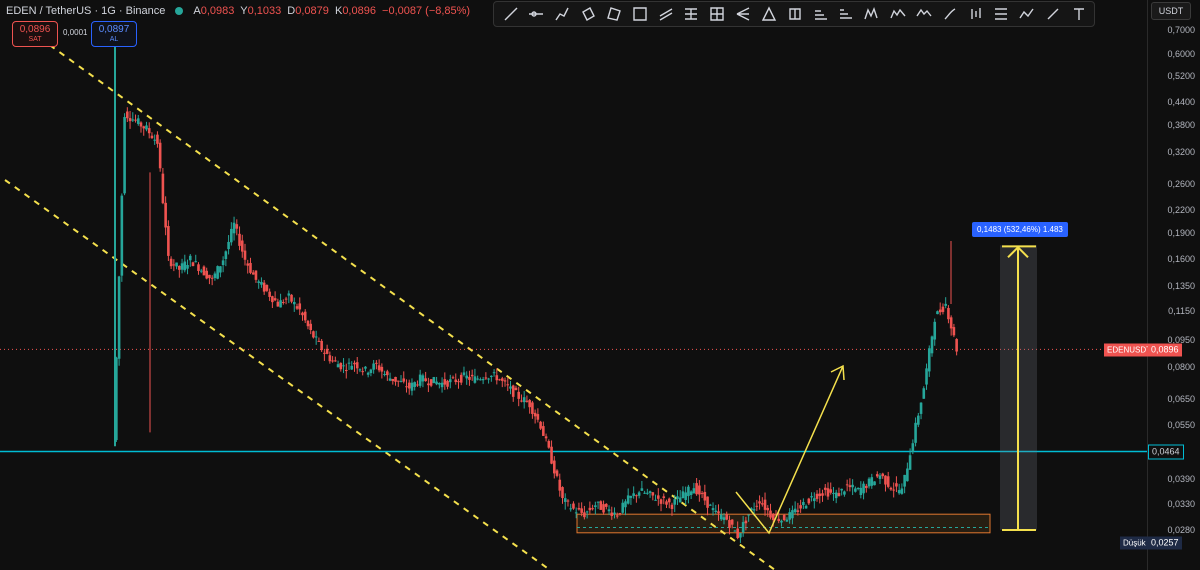 This screenshot has width=1200, height=570. What do you see at coordinates (510, 14) in the screenshot?
I see `trend-line-icon` at bounding box center [510, 14].